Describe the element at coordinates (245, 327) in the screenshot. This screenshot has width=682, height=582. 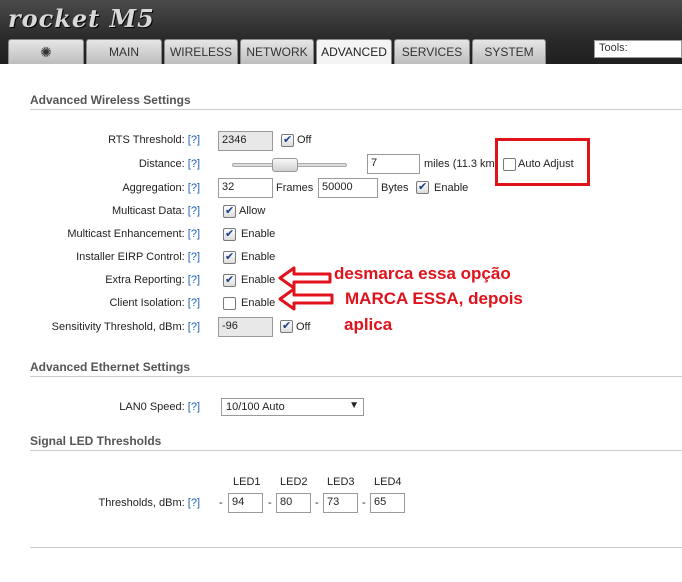
I see `sensitivity-threshold-input: -96` at that location.